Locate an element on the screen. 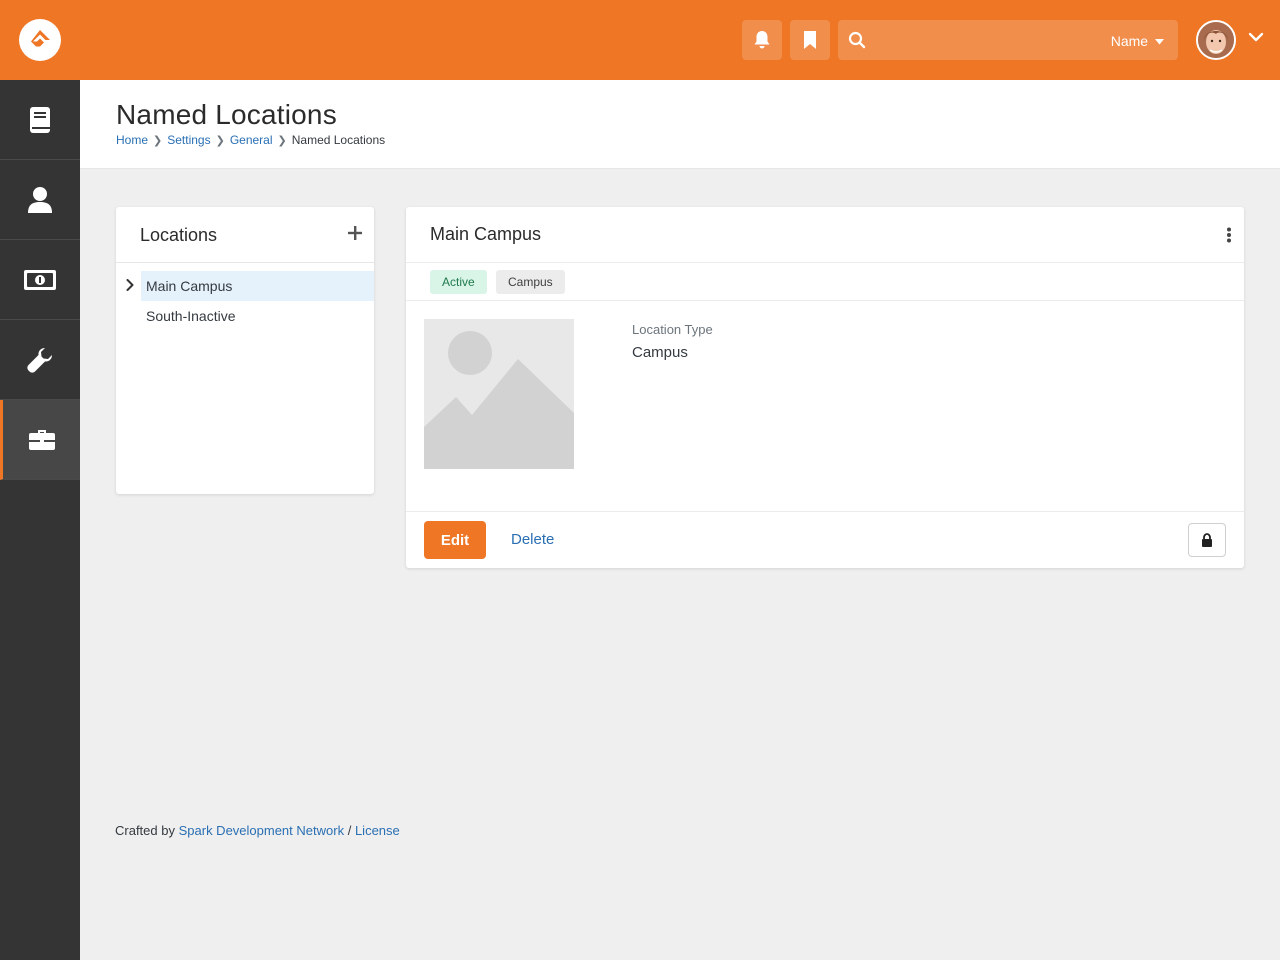 The width and height of the screenshot is (1280, 960). search-icon is located at coordinates (857, 40).